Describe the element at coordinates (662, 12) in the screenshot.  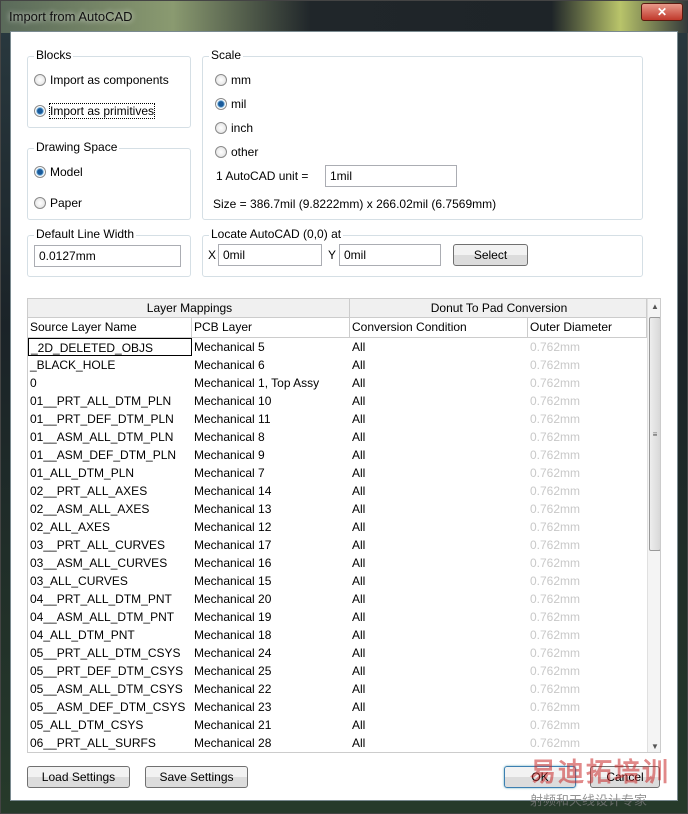
I see `close-button: ✕` at that location.